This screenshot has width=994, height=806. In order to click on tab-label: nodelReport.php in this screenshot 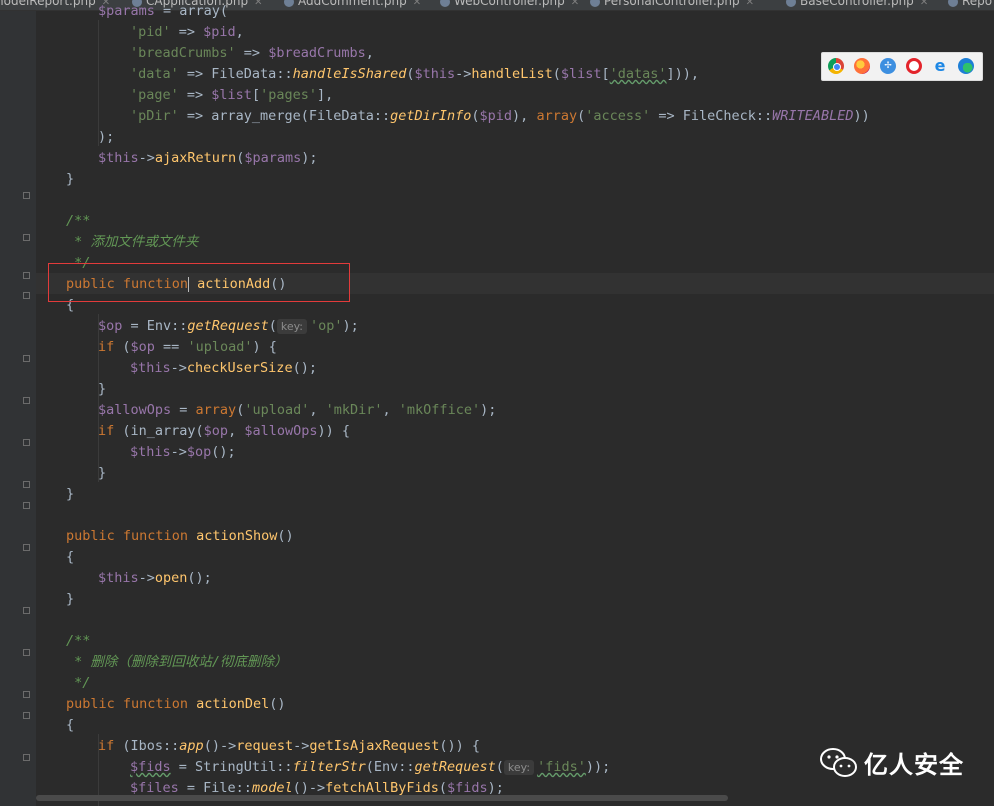, I will do `click(48, 4)`.